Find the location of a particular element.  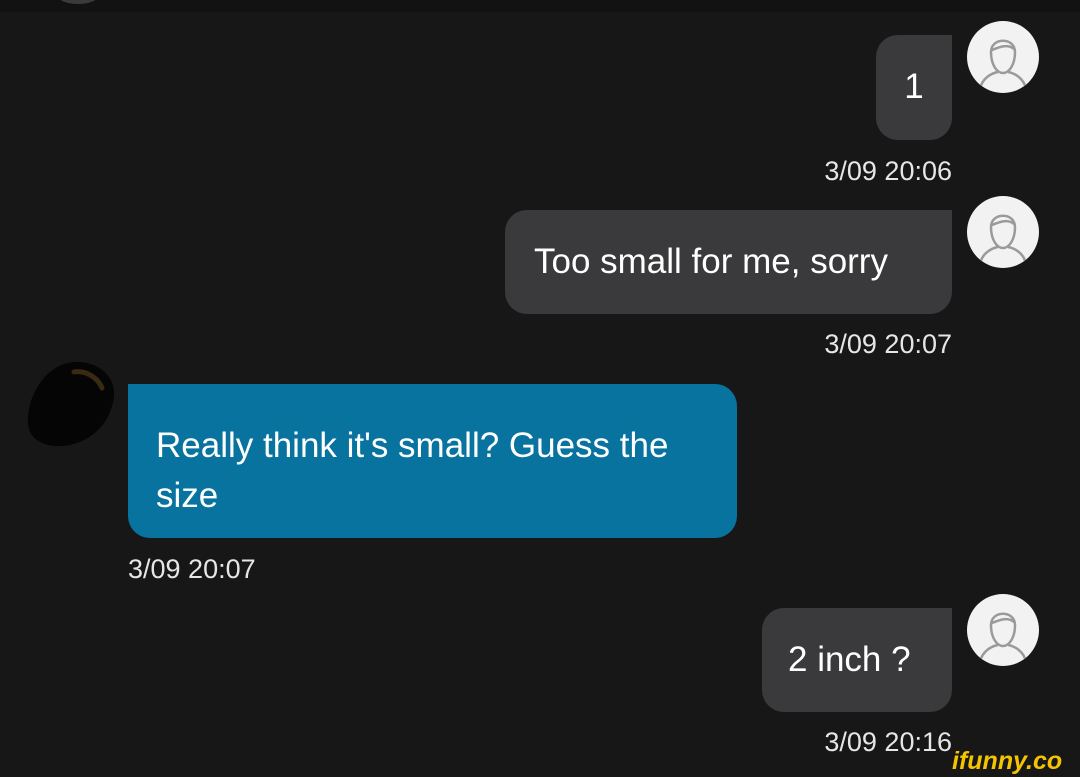

message-bubble-outgoing: Too small for me, sorry is located at coordinates (728, 262).